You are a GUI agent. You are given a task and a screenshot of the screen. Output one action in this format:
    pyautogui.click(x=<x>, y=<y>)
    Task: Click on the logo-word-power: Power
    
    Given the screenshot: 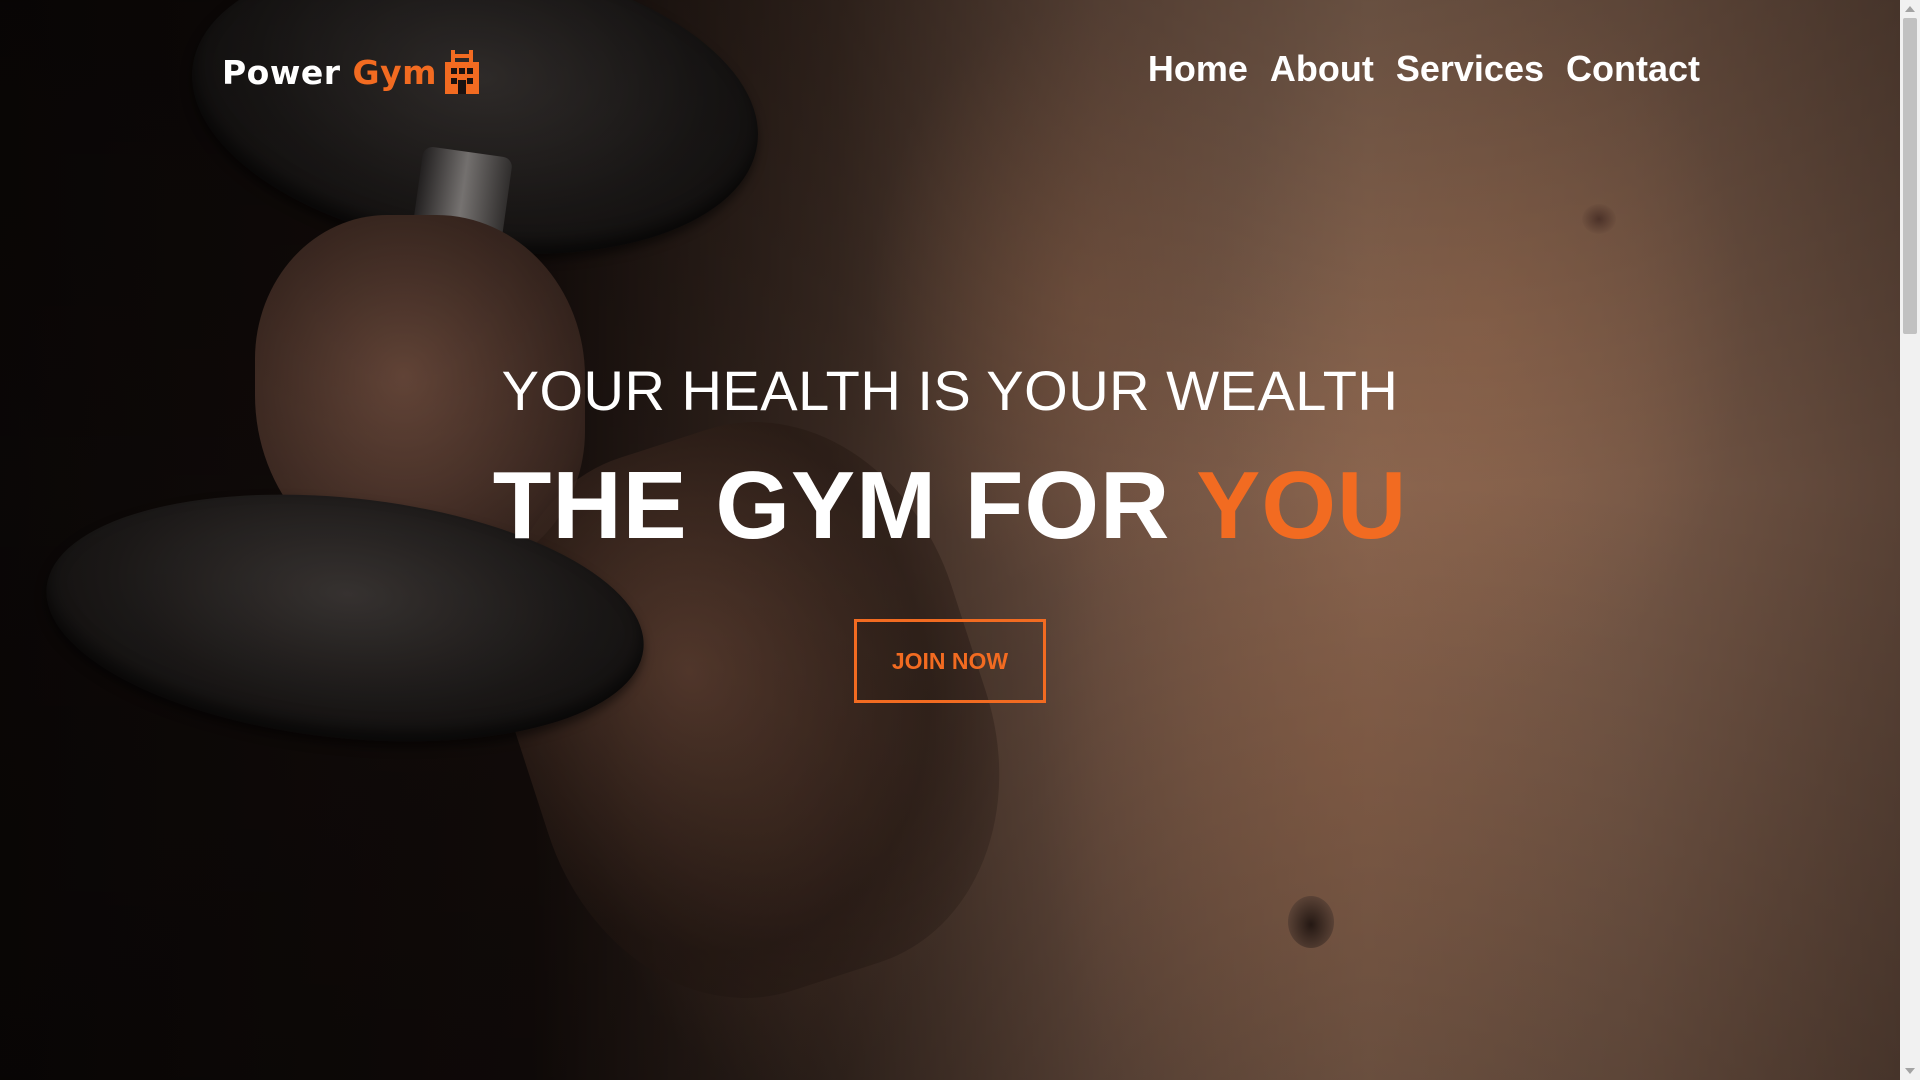 What is the action you would take?
    pyautogui.click(x=281, y=72)
    